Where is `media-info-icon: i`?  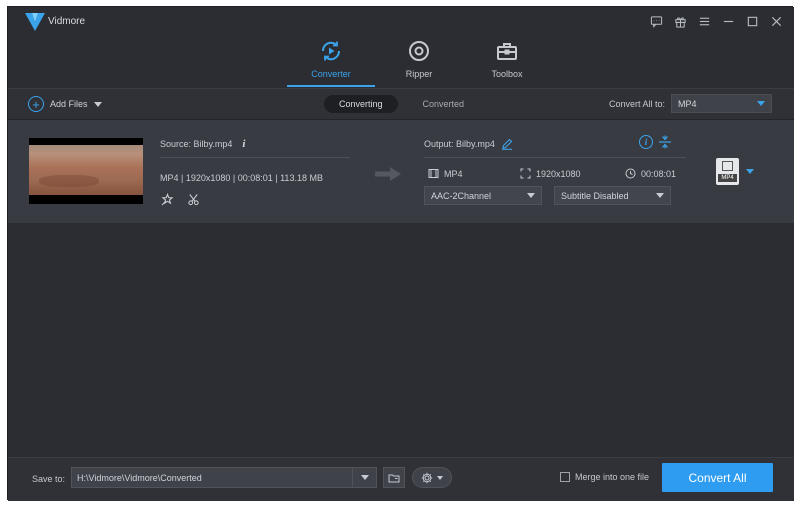 media-info-icon: i is located at coordinates (646, 142).